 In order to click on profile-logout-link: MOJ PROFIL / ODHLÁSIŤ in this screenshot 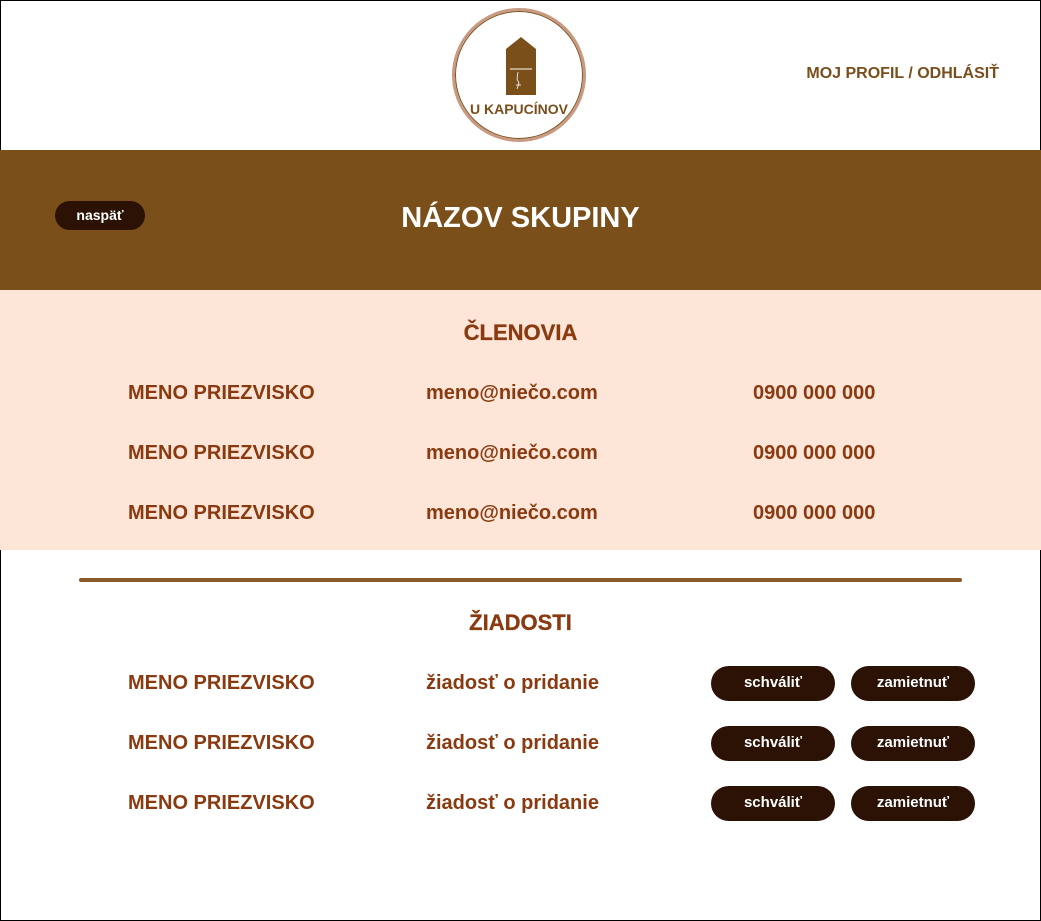, I will do `click(902, 74)`.